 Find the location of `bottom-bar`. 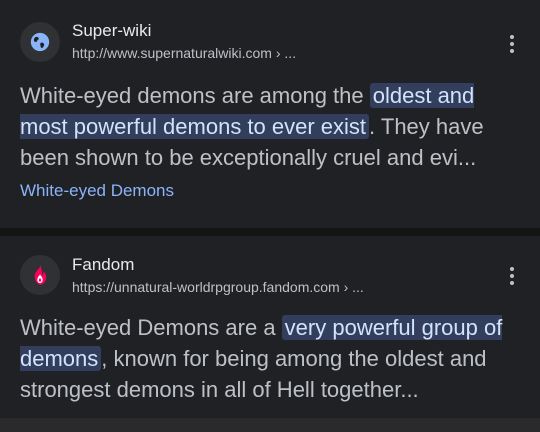

bottom-bar is located at coordinates (270, 425).